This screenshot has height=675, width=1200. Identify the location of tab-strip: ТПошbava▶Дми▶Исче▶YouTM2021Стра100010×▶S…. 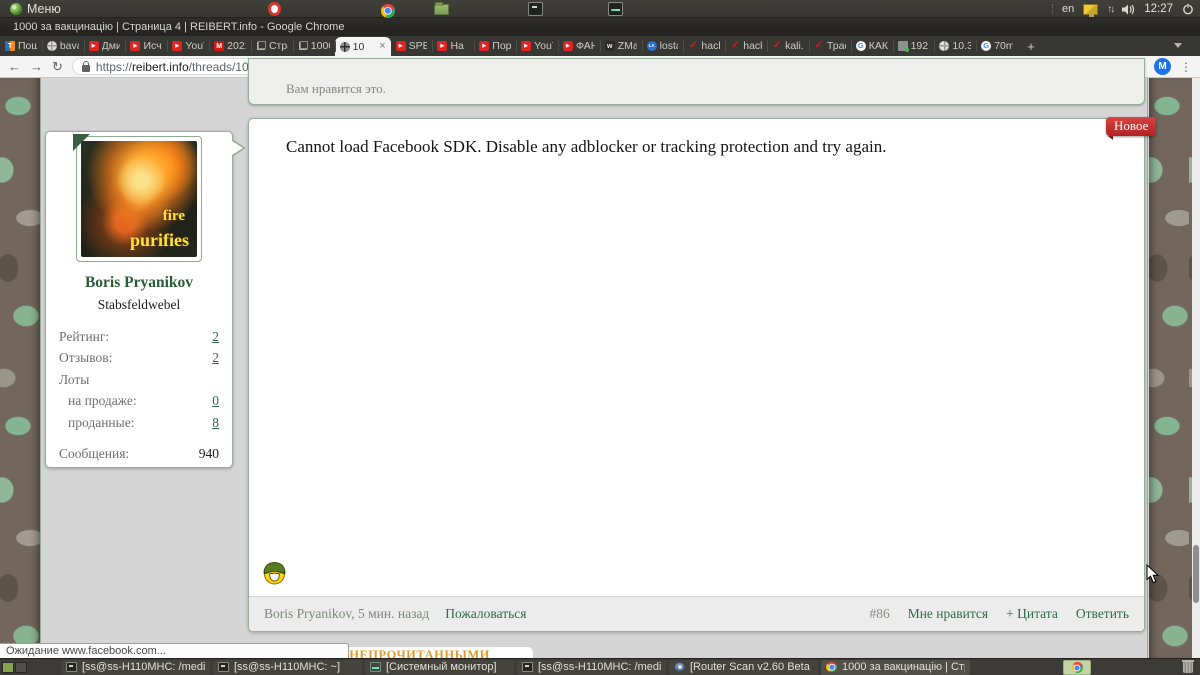
(600, 46).